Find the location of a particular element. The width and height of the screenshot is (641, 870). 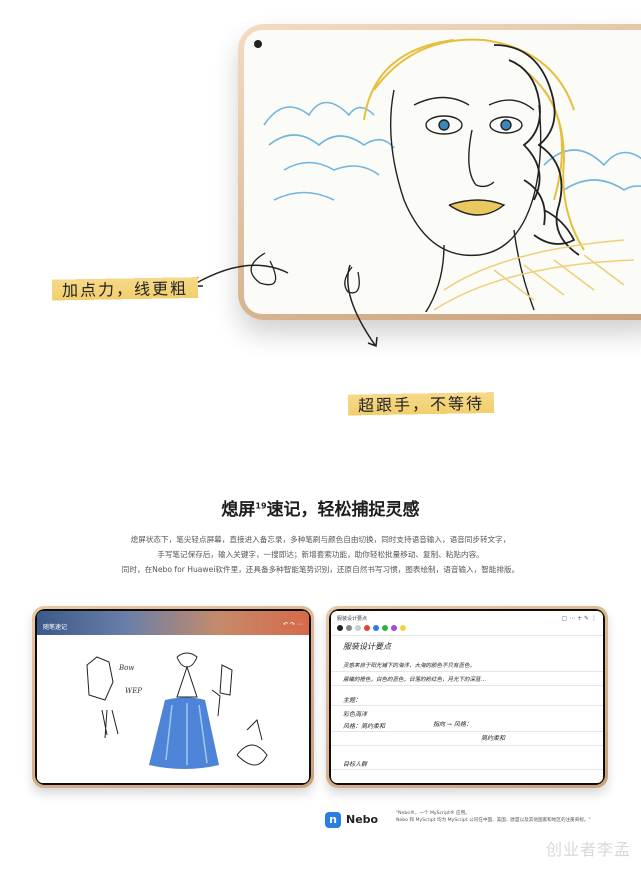

nebo-line-6: 风格：简约柔和 is located at coordinates (364, 726).